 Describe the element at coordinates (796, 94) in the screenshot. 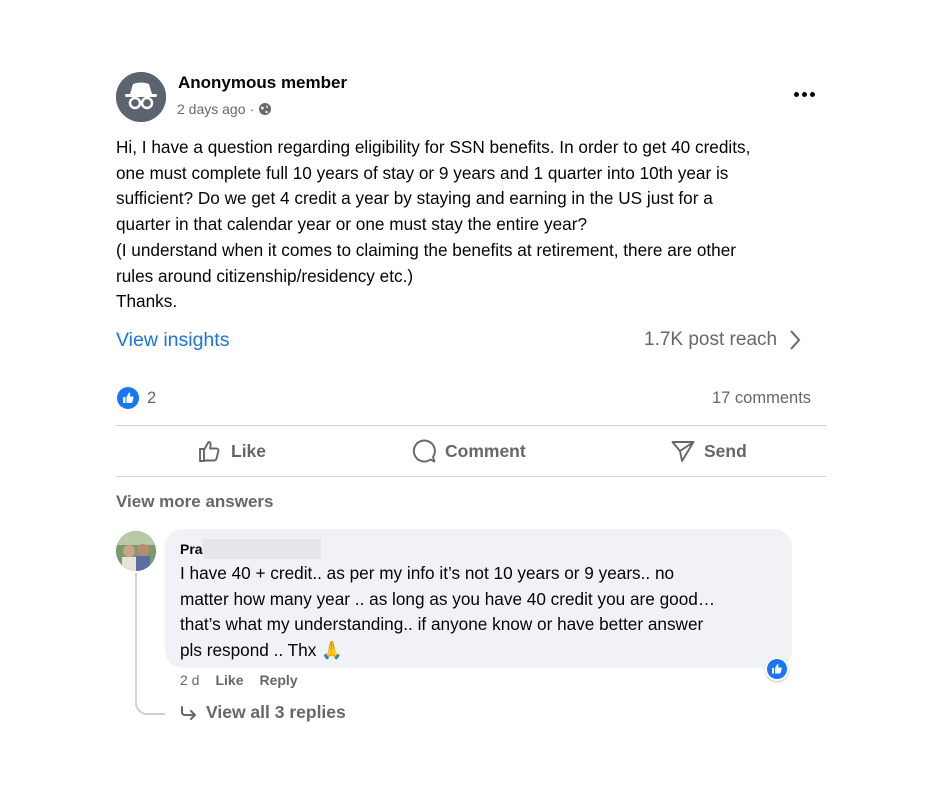

I see `more-horizontal-icon` at that location.